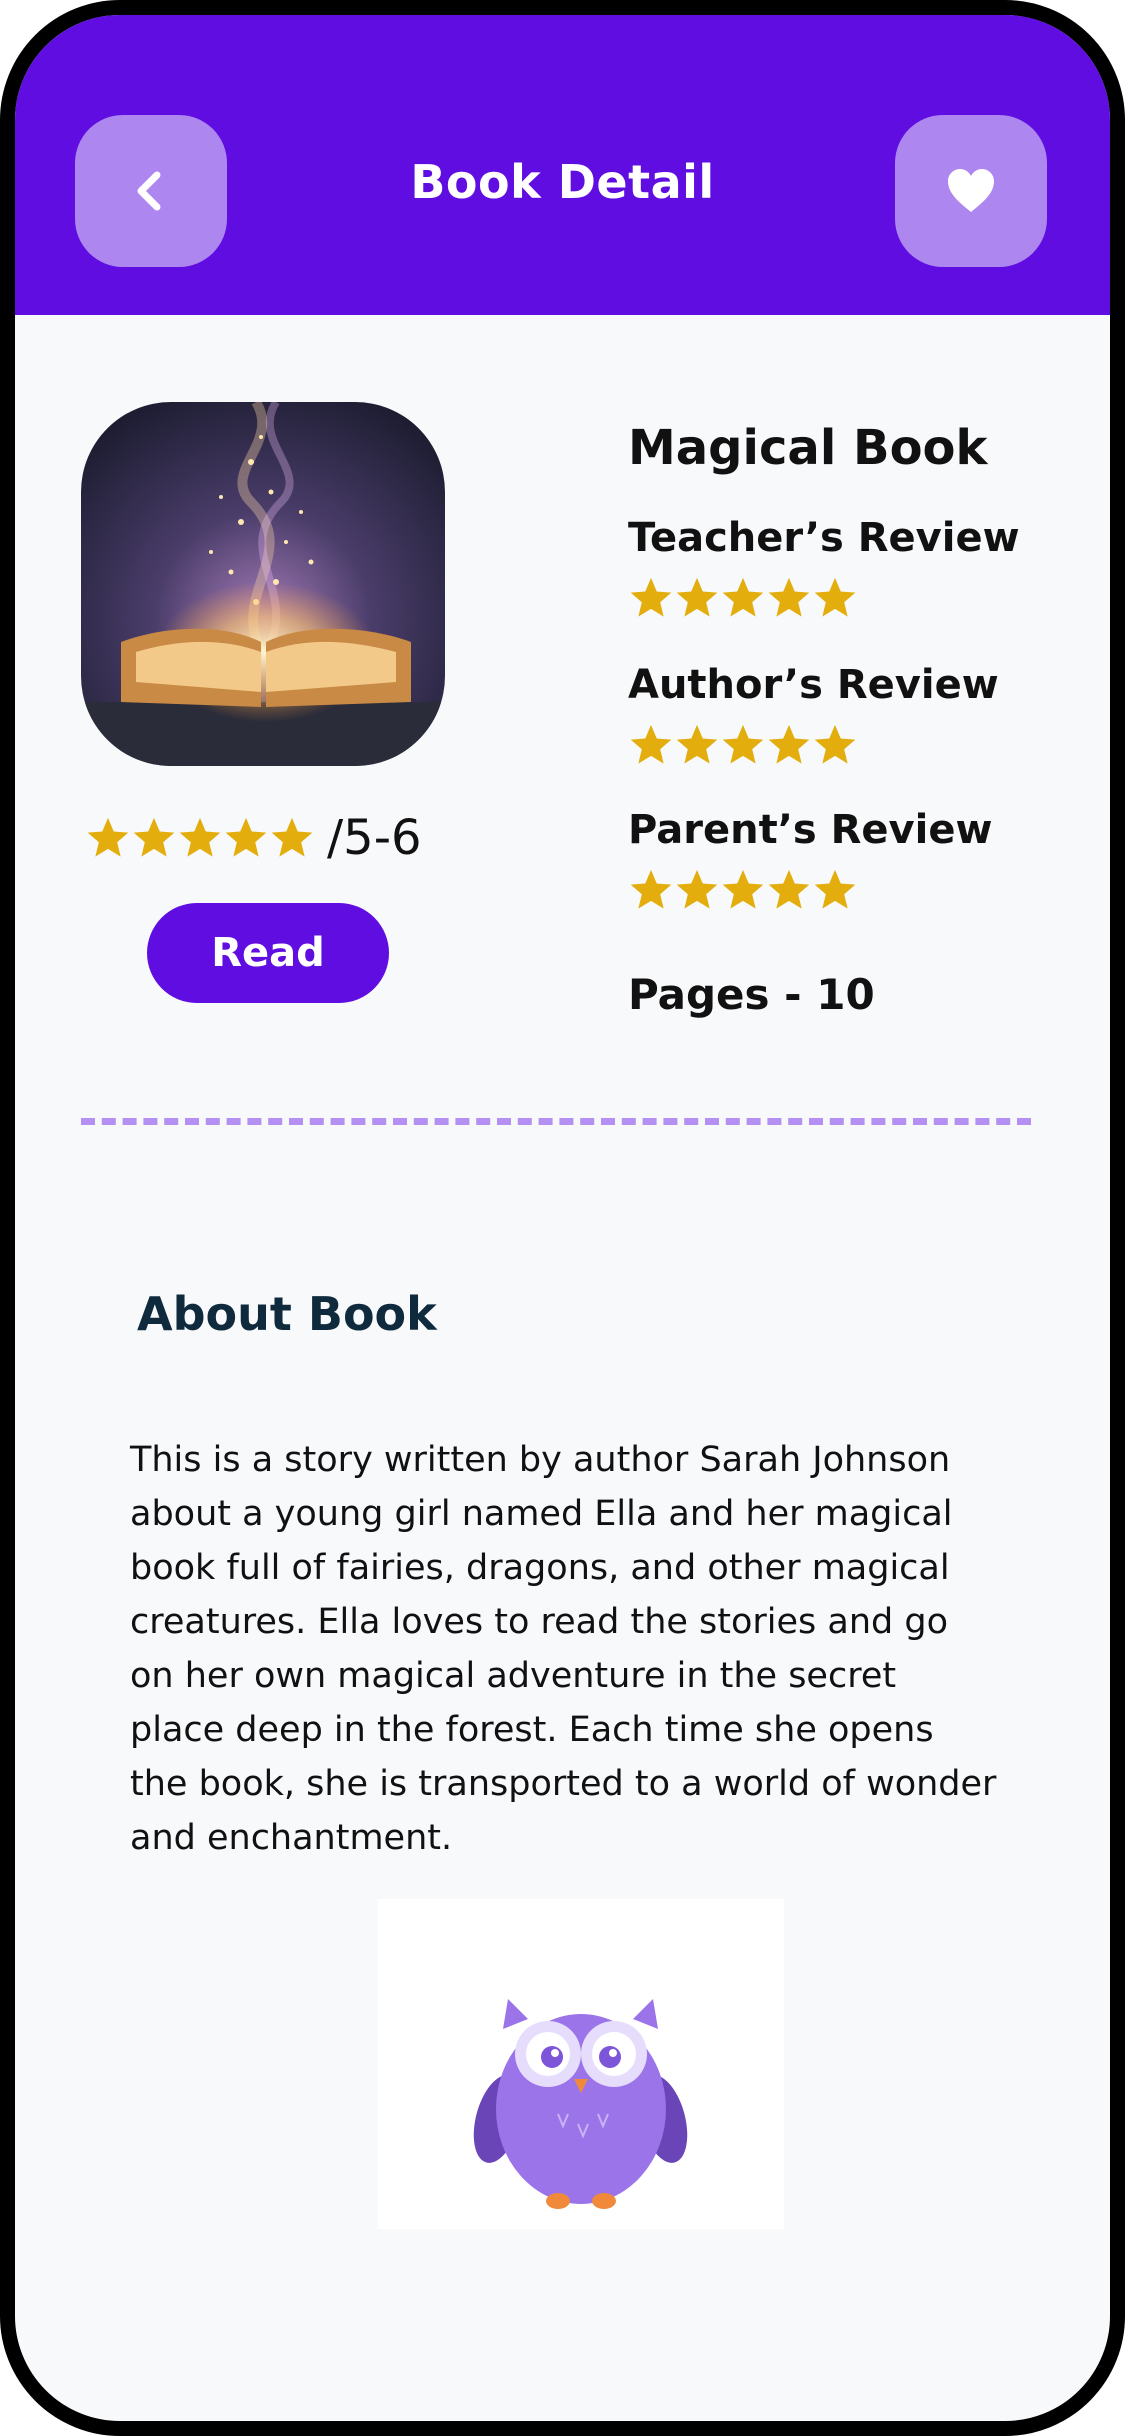  Describe the element at coordinates (556, 1121) in the screenshot. I see `section-divider` at that location.